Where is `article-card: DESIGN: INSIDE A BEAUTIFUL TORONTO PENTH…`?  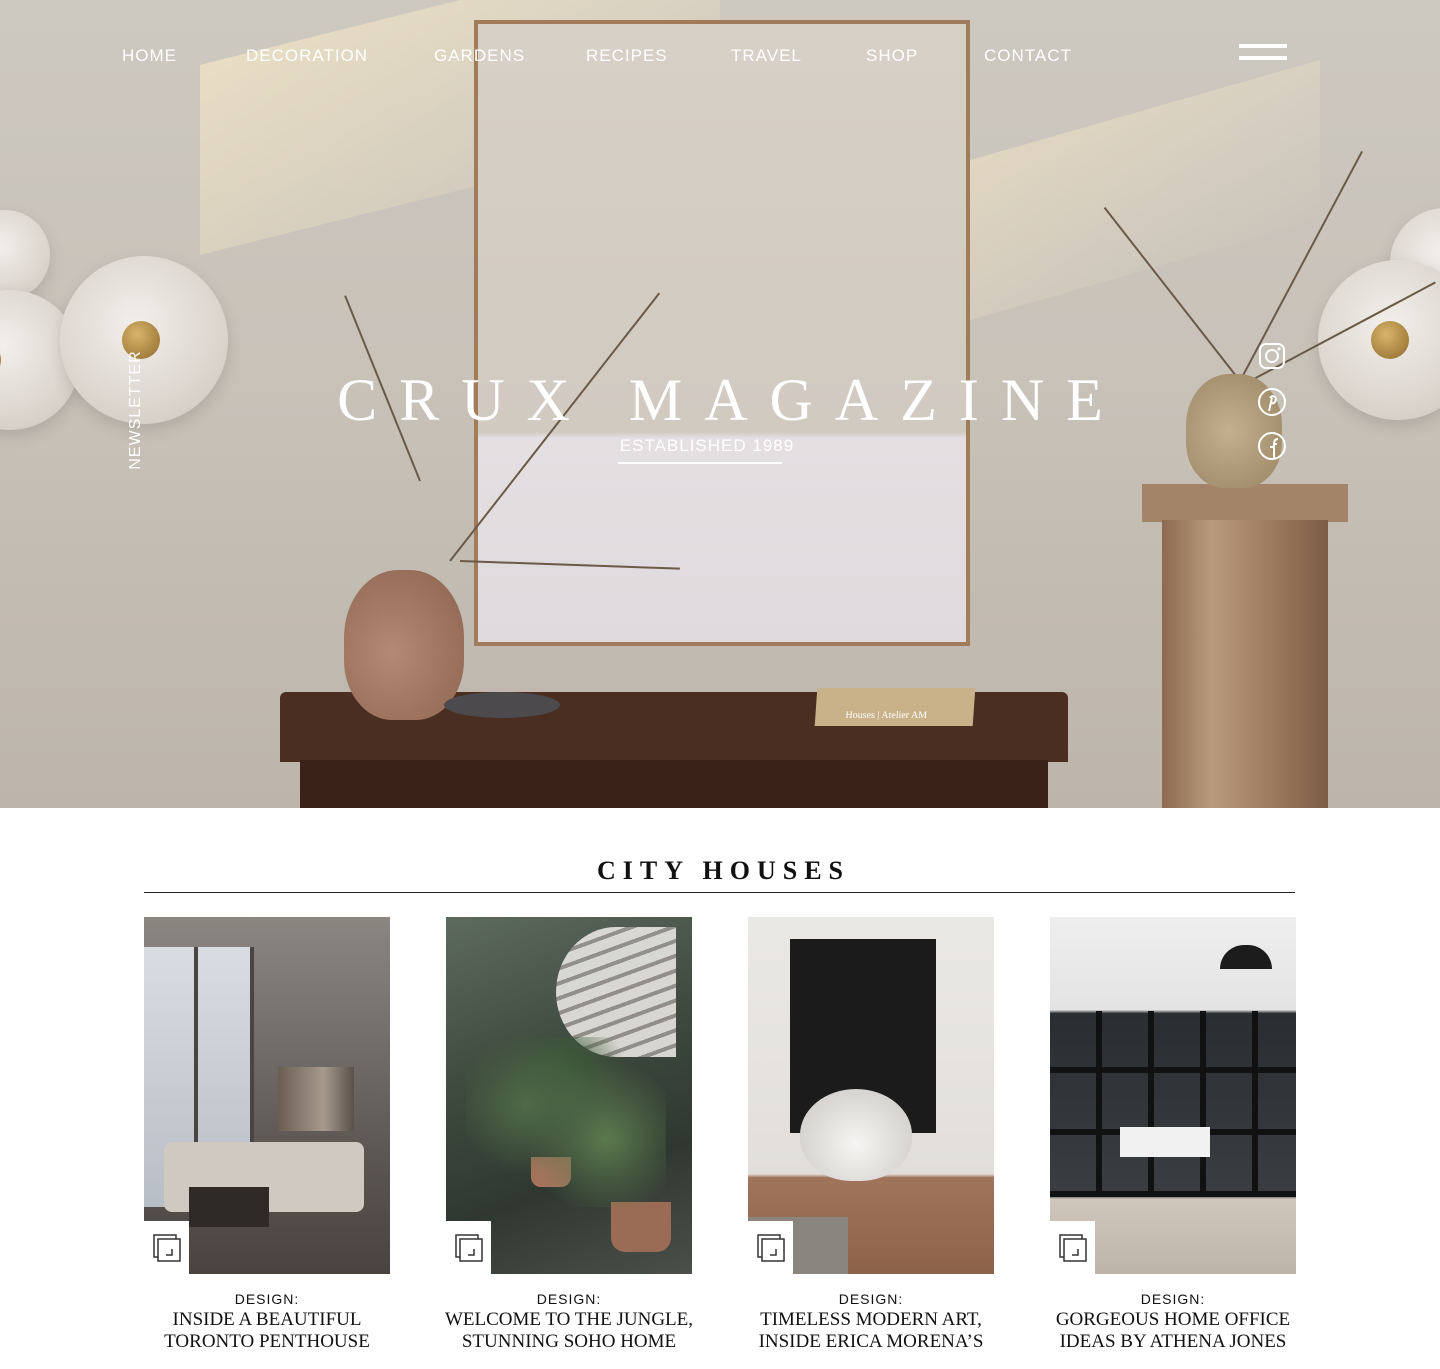 article-card: DESIGN: INSIDE A BEAUTIFUL TORONTO PENTH… is located at coordinates (267, 1134).